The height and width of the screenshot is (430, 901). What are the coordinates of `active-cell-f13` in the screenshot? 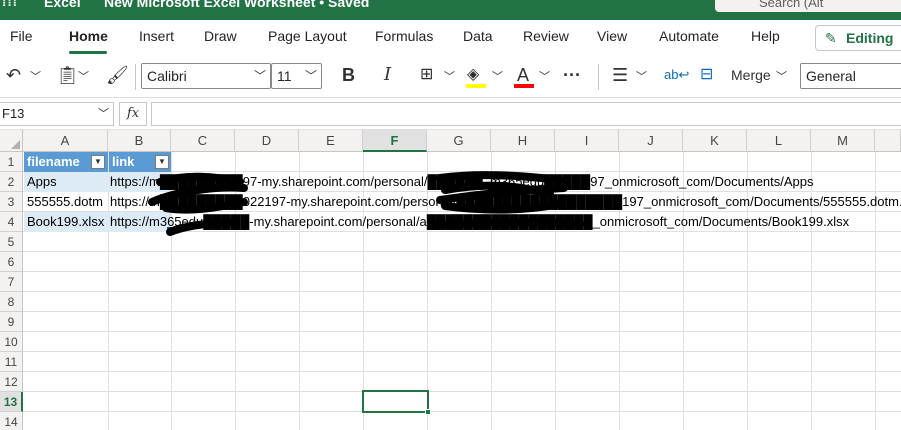 It's located at (396, 402).